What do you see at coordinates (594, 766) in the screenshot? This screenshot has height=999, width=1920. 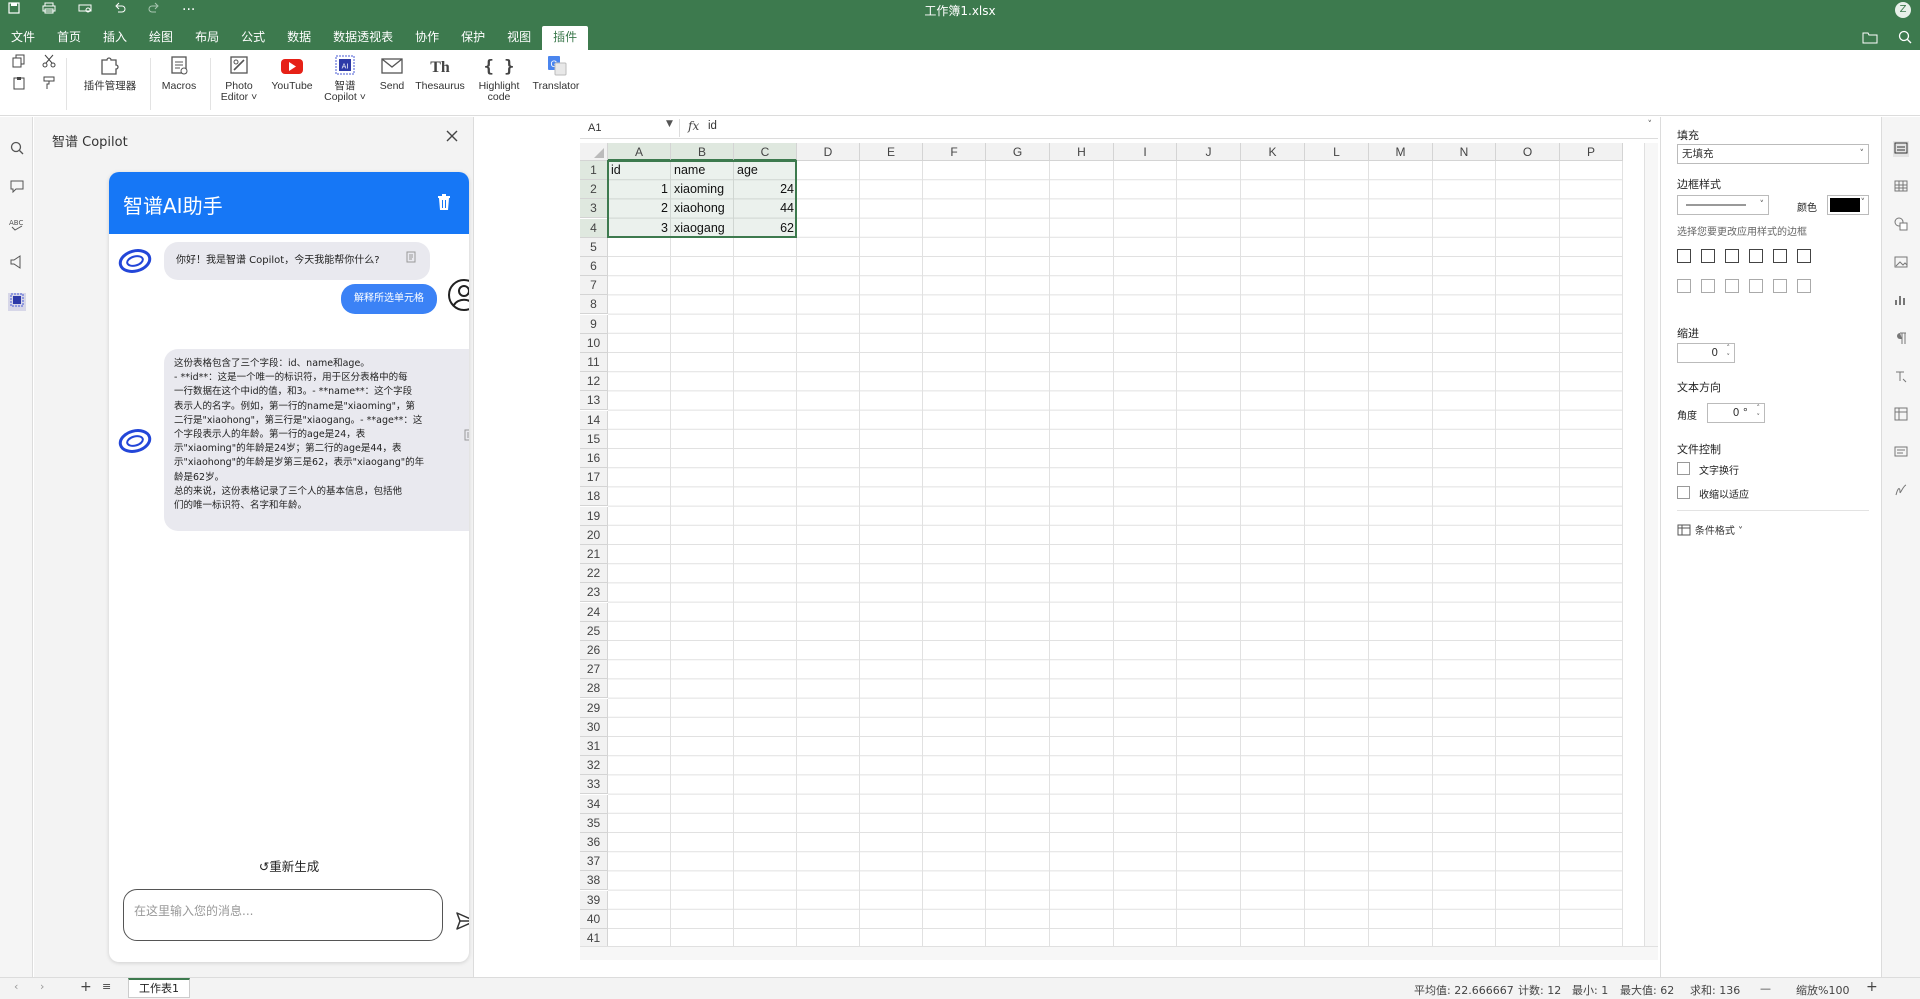 I see `row-header-32: 32` at bounding box center [594, 766].